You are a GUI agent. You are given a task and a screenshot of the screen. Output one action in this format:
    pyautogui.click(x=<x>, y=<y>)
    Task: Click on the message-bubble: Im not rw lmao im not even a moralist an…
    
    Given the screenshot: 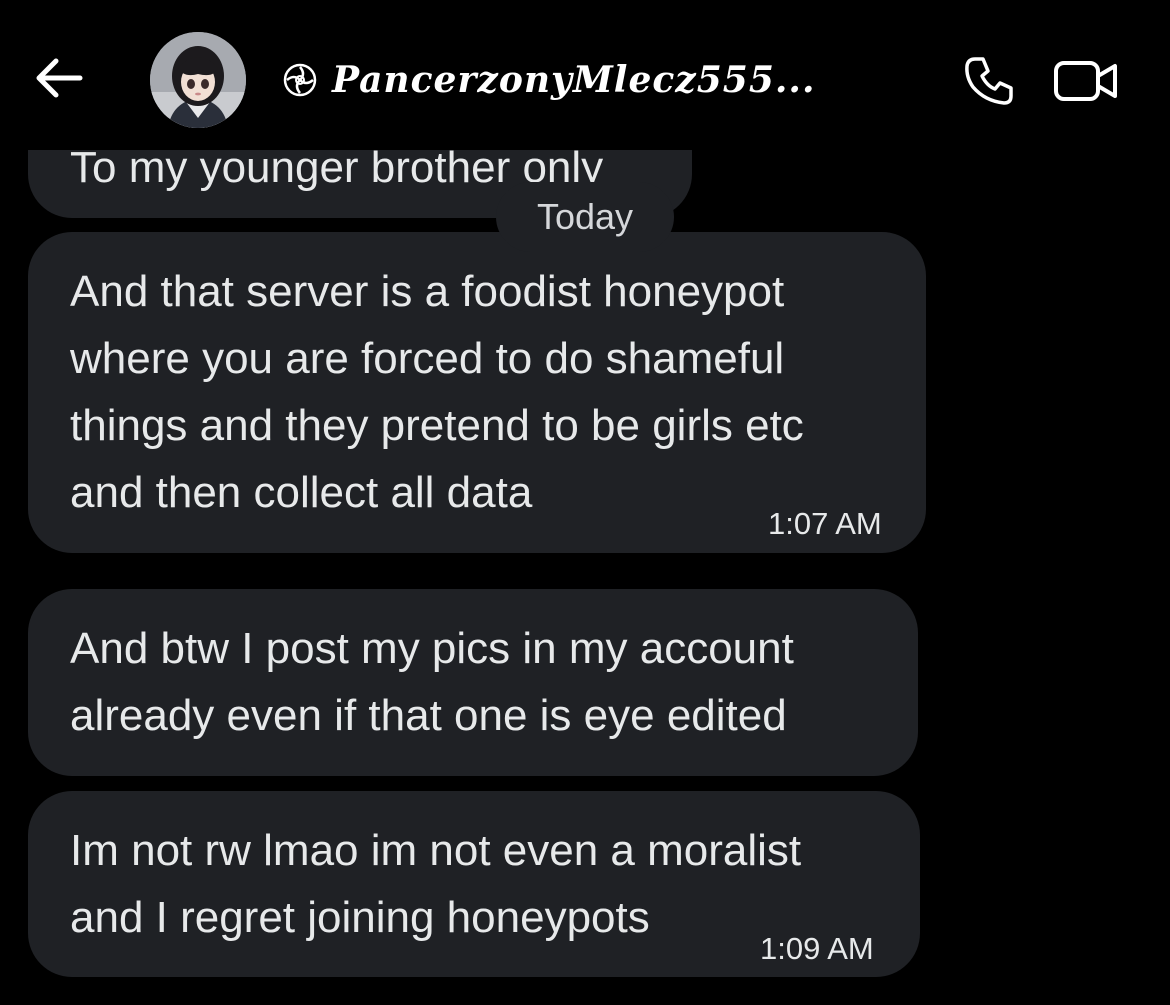 What is the action you would take?
    pyautogui.click(x=474, y=884)
    